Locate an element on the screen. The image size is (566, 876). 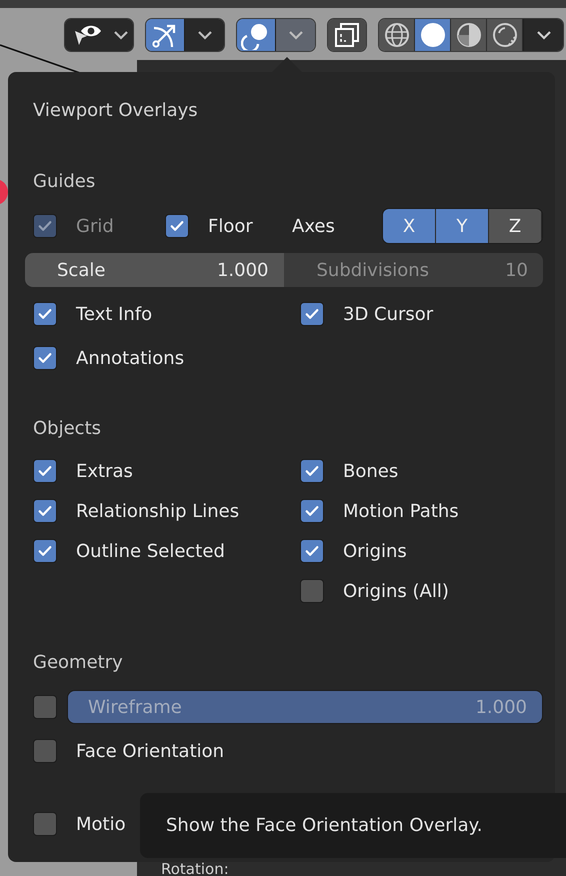
checkbox-label: Annotations is located at coordinates (130, 358).